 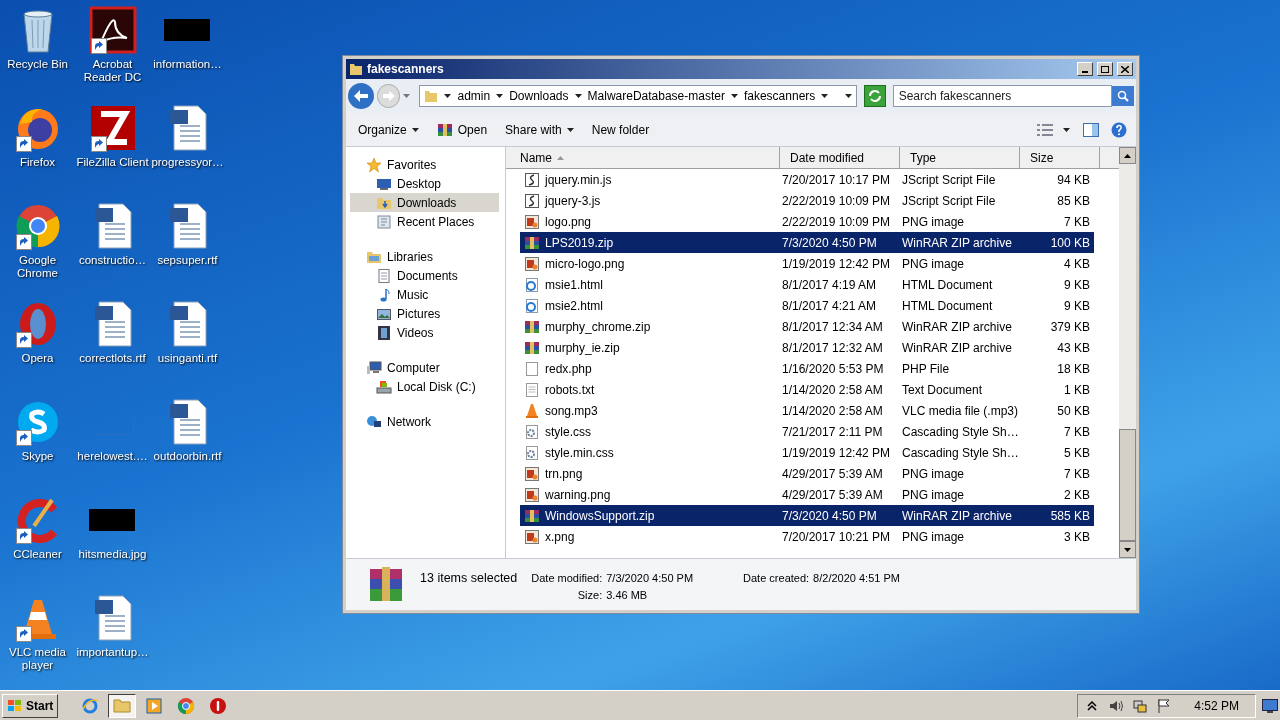 What do you see at coordinates (406, 69) in the screenshot?
I see `window-title: fakescanners` at bounding box center [406, 69].